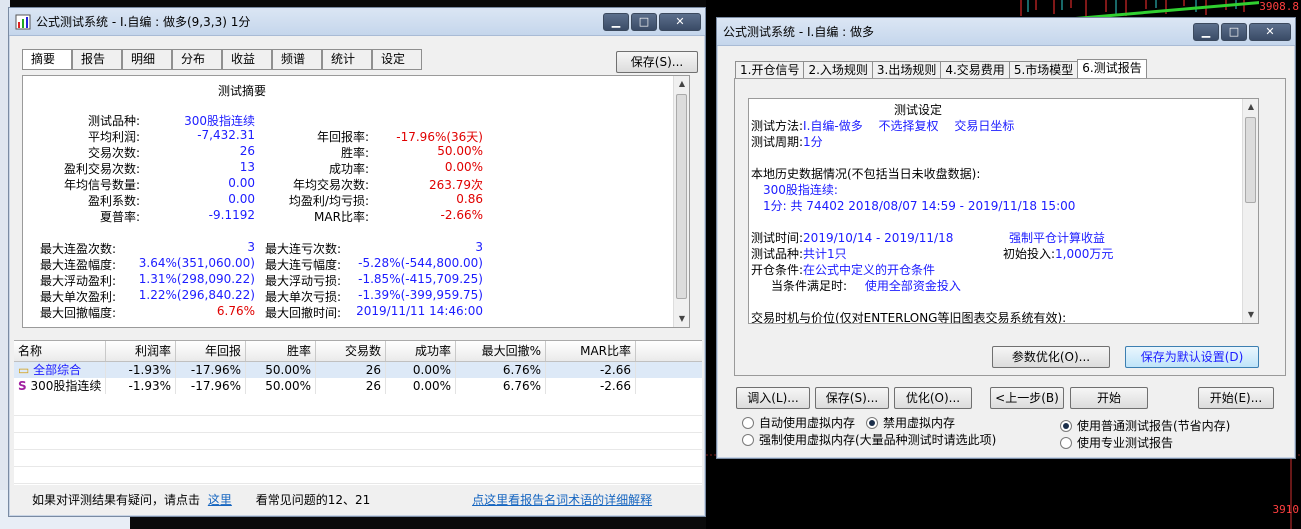 This screenshot has width=1301, height=529. Describe the element at coordinates (644, 21) in the screenshot. I see `maximize-button: □` at that location.